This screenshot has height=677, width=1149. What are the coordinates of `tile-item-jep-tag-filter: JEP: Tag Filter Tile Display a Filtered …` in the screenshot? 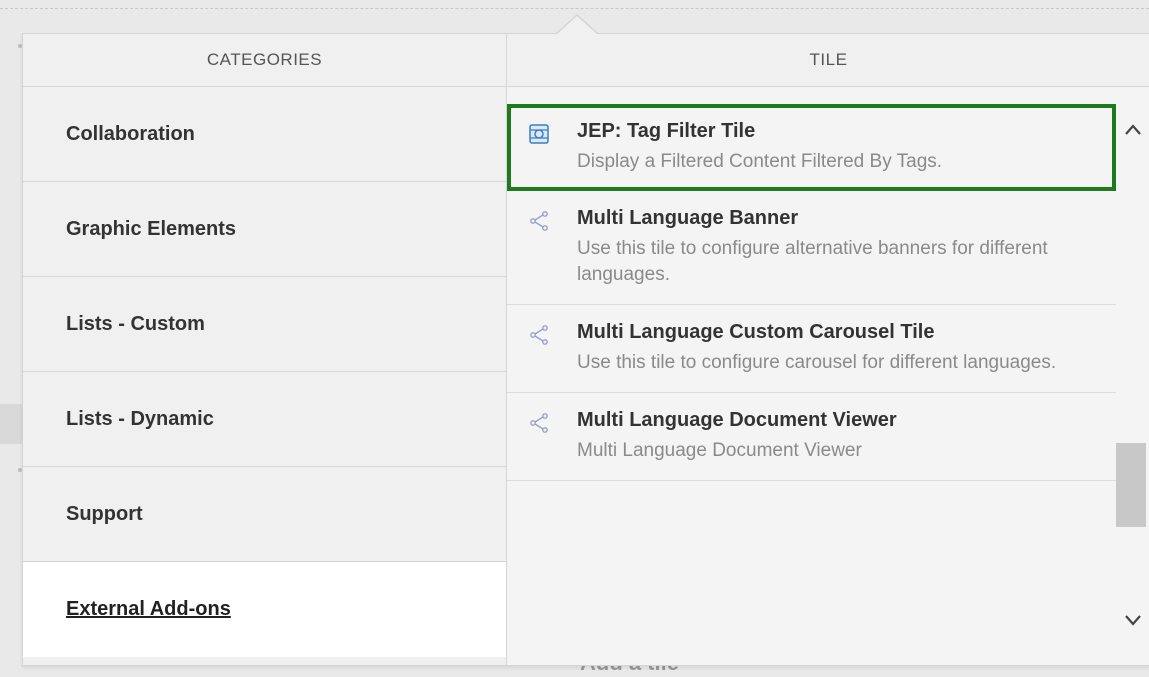 It's located at (811, 147).